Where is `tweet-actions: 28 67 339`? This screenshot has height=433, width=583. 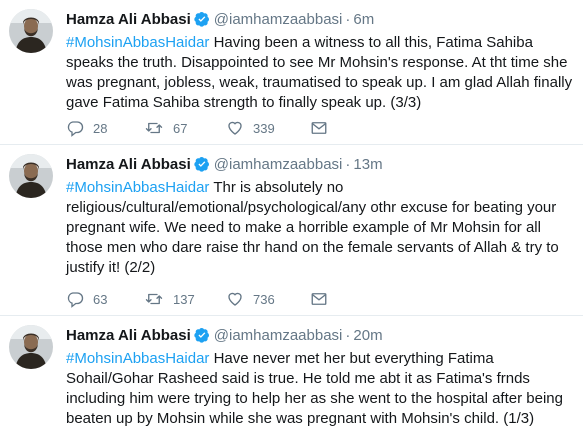 tweet-actions: 28 67 339 is located at coordinates (197, 128).